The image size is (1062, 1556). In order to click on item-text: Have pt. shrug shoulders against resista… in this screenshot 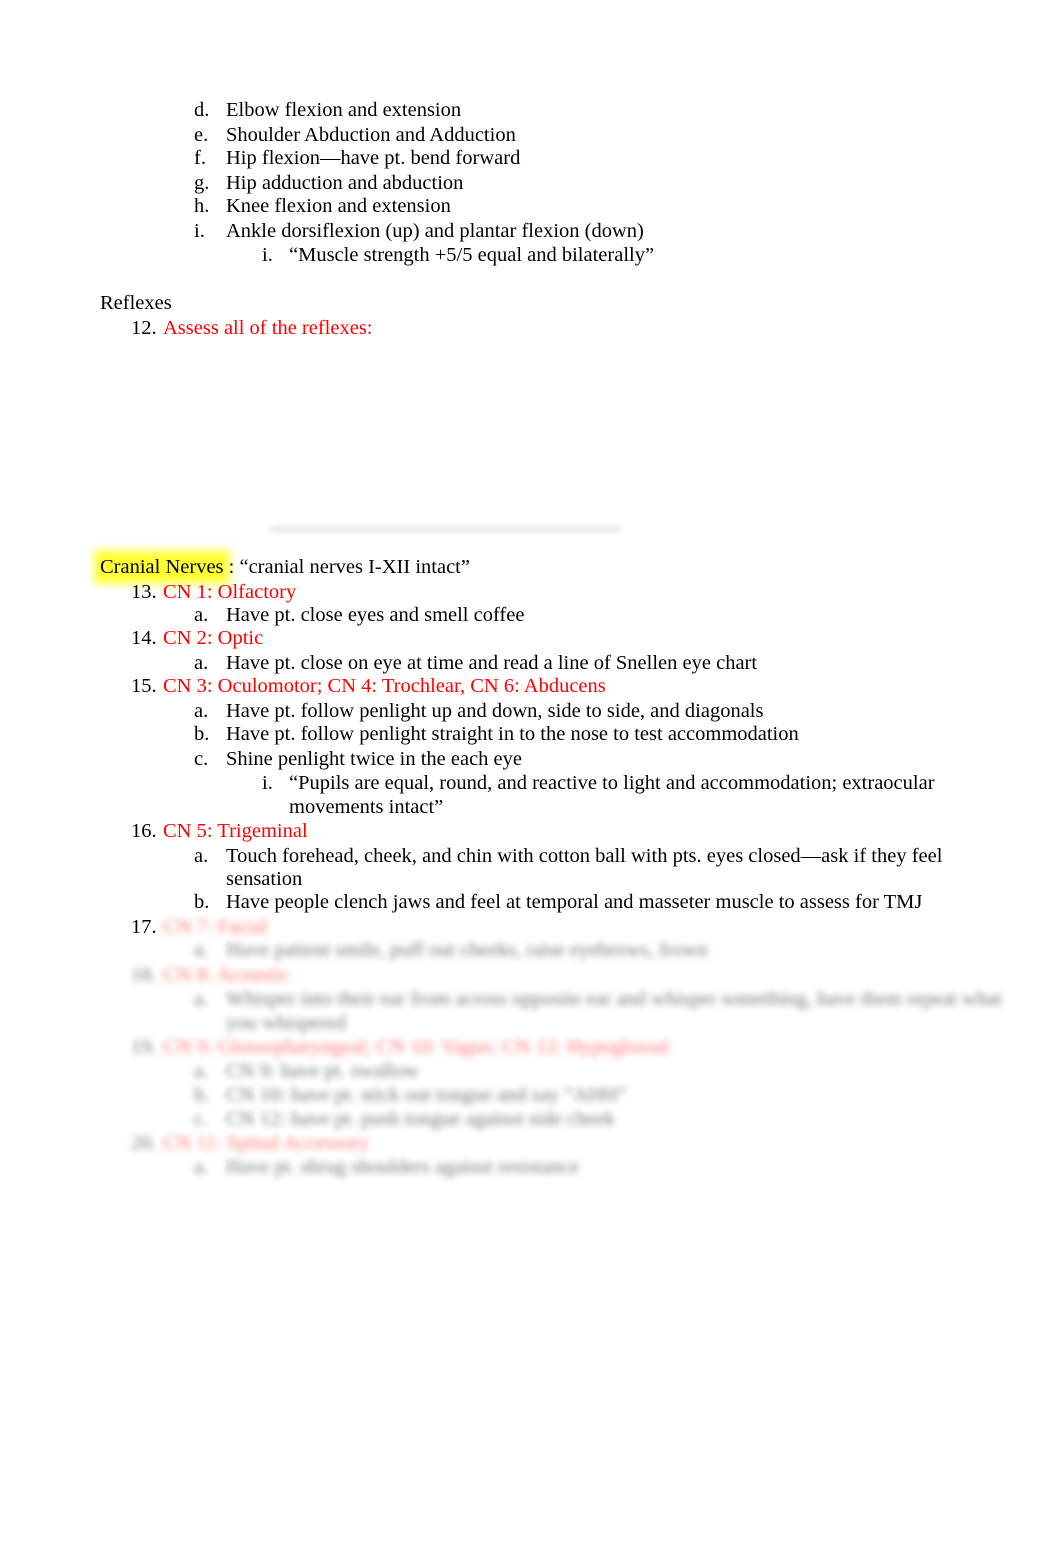, I will do `click(402, 1167)`.